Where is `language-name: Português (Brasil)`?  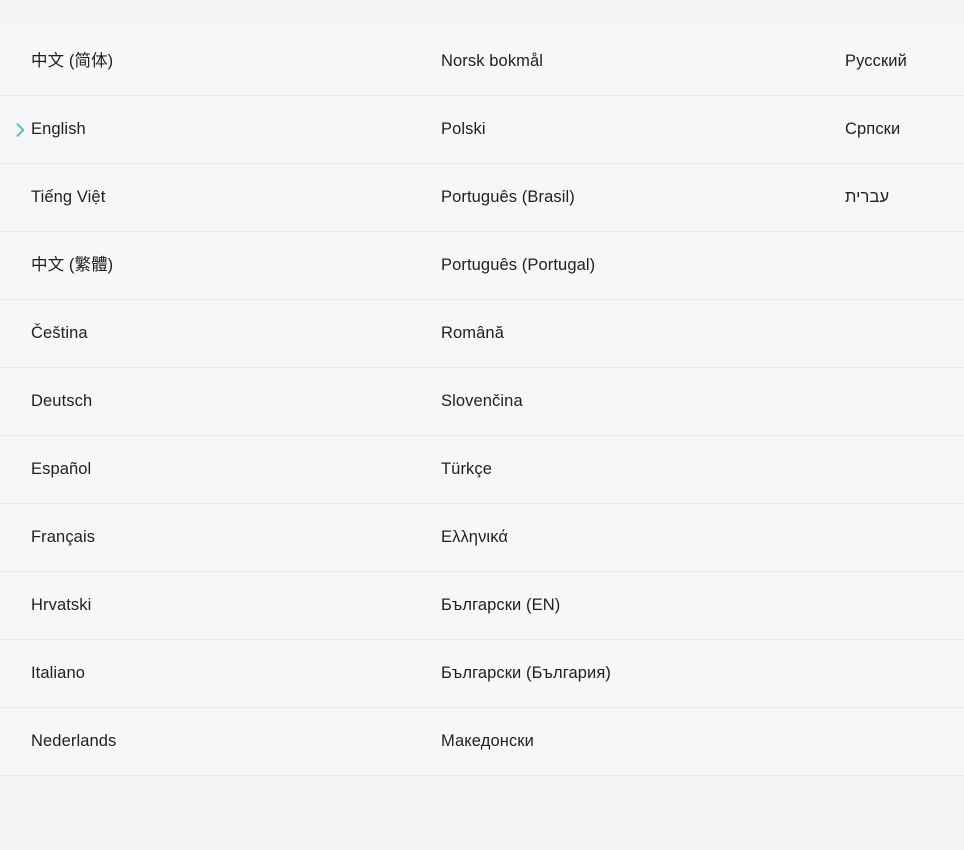
language-name: Português (Brasil) is located at coordinates (508, 197).